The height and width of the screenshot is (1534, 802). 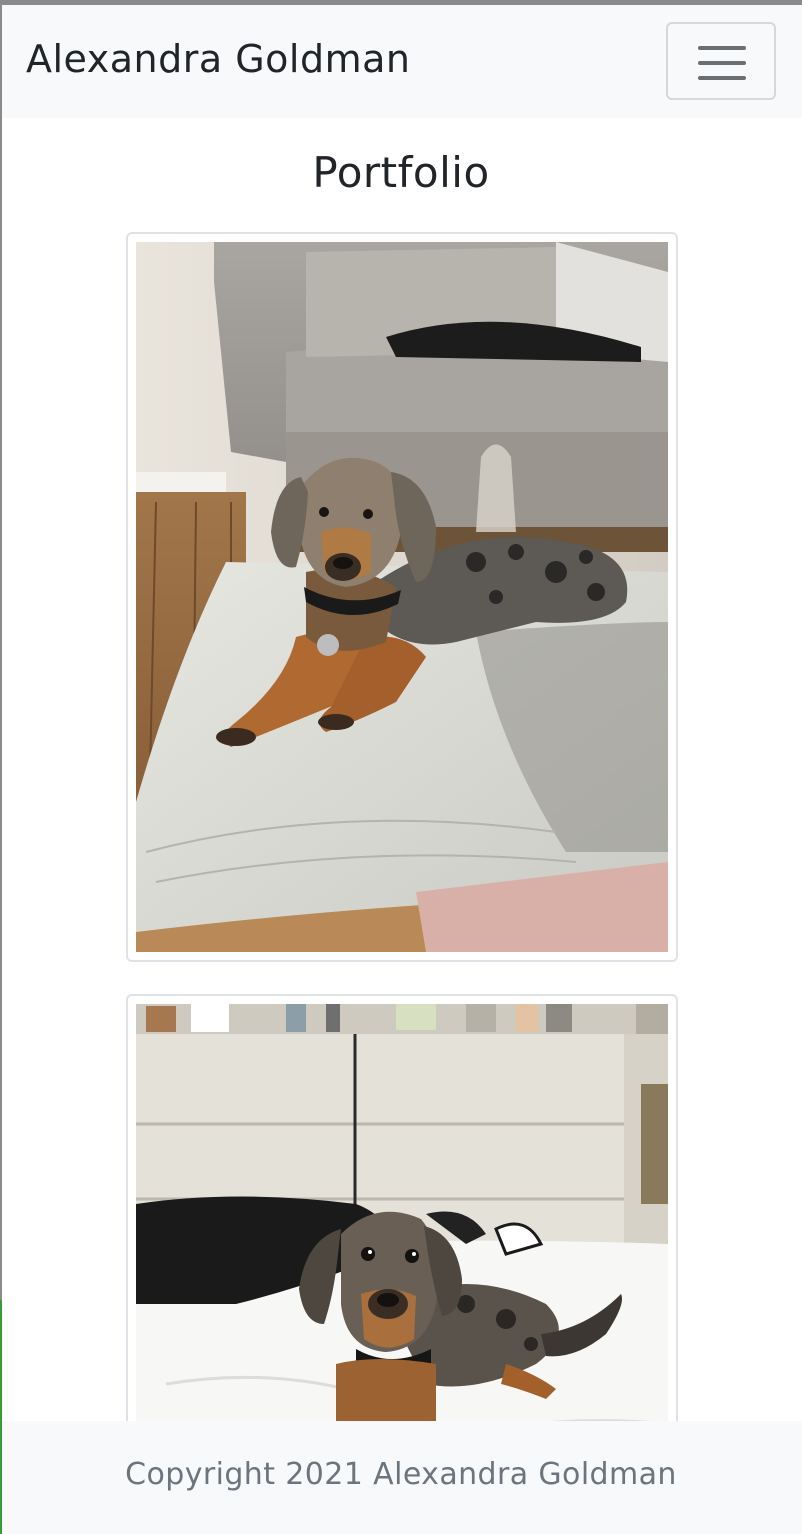 What do you see at coordinates (721, 61) in the screenshot?
I see `navbar-toggle-button` at bounding box center [721, 61].